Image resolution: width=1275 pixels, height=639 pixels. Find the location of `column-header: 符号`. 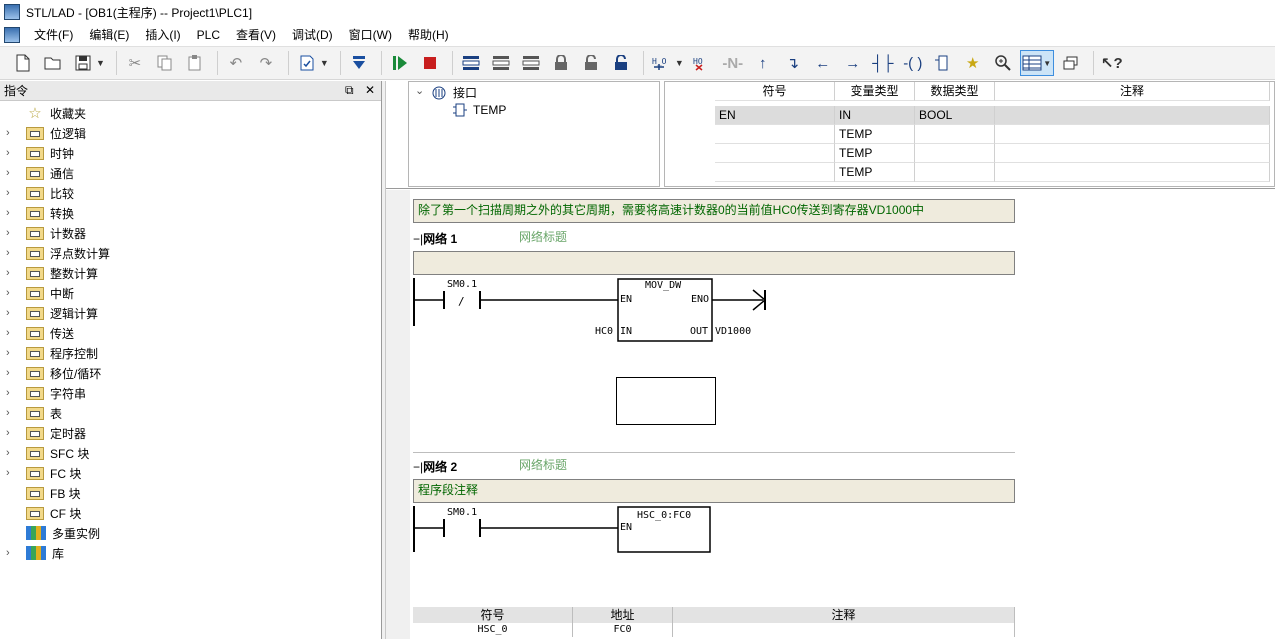

column-header: 符号 is located at coordinates (775, 91).